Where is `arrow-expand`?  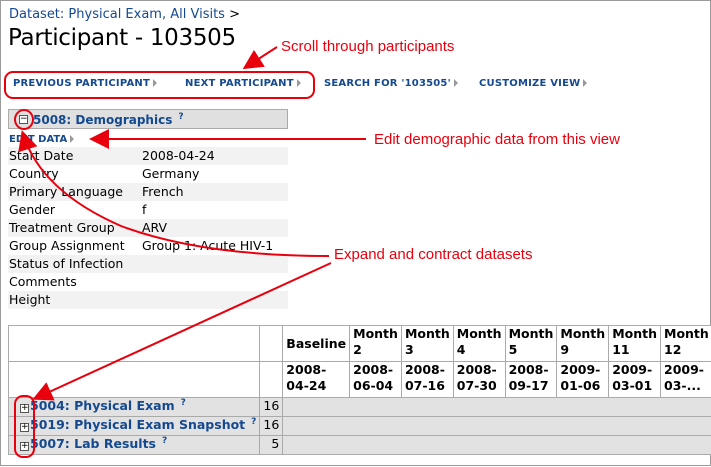 arrow-expand is located at coordinates (183, 330).